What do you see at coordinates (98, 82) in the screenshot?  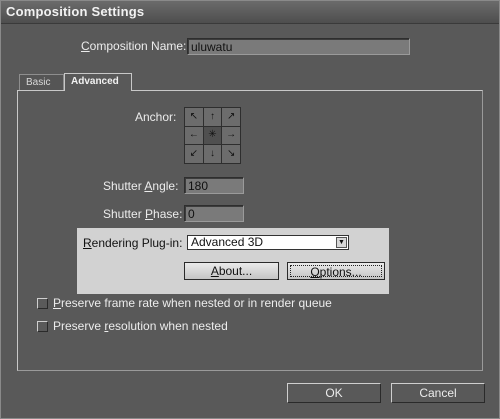 I see `tab-advanced: Advanced` at bounding box center [98, 82].